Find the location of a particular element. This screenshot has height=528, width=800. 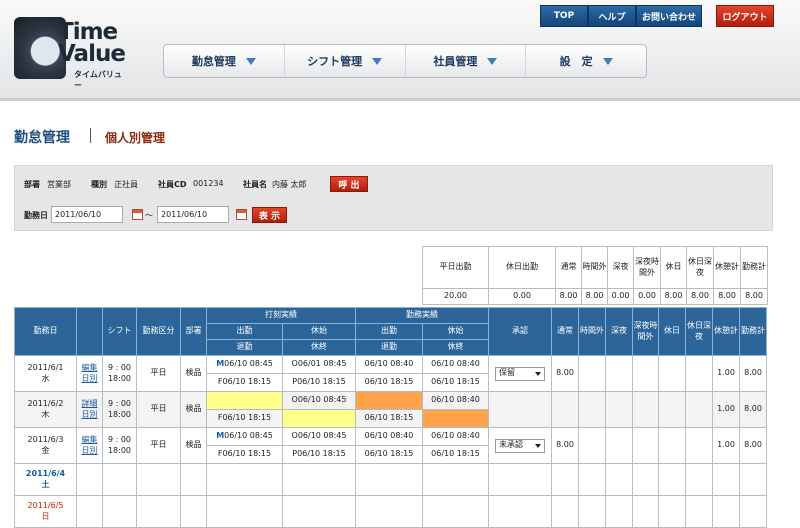

weekday-text: 水 is located at coordinates (45, 378).